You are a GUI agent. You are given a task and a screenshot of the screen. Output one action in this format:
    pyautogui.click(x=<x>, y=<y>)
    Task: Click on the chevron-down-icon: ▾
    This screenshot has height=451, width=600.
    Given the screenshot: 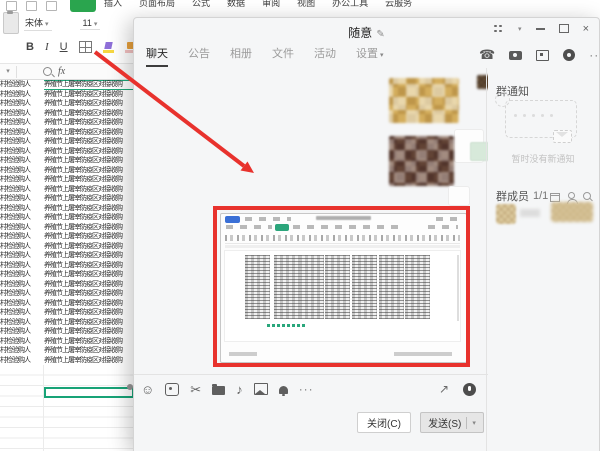 What is the action you would take?
    pyautogui.click(x=520, y=29)
    